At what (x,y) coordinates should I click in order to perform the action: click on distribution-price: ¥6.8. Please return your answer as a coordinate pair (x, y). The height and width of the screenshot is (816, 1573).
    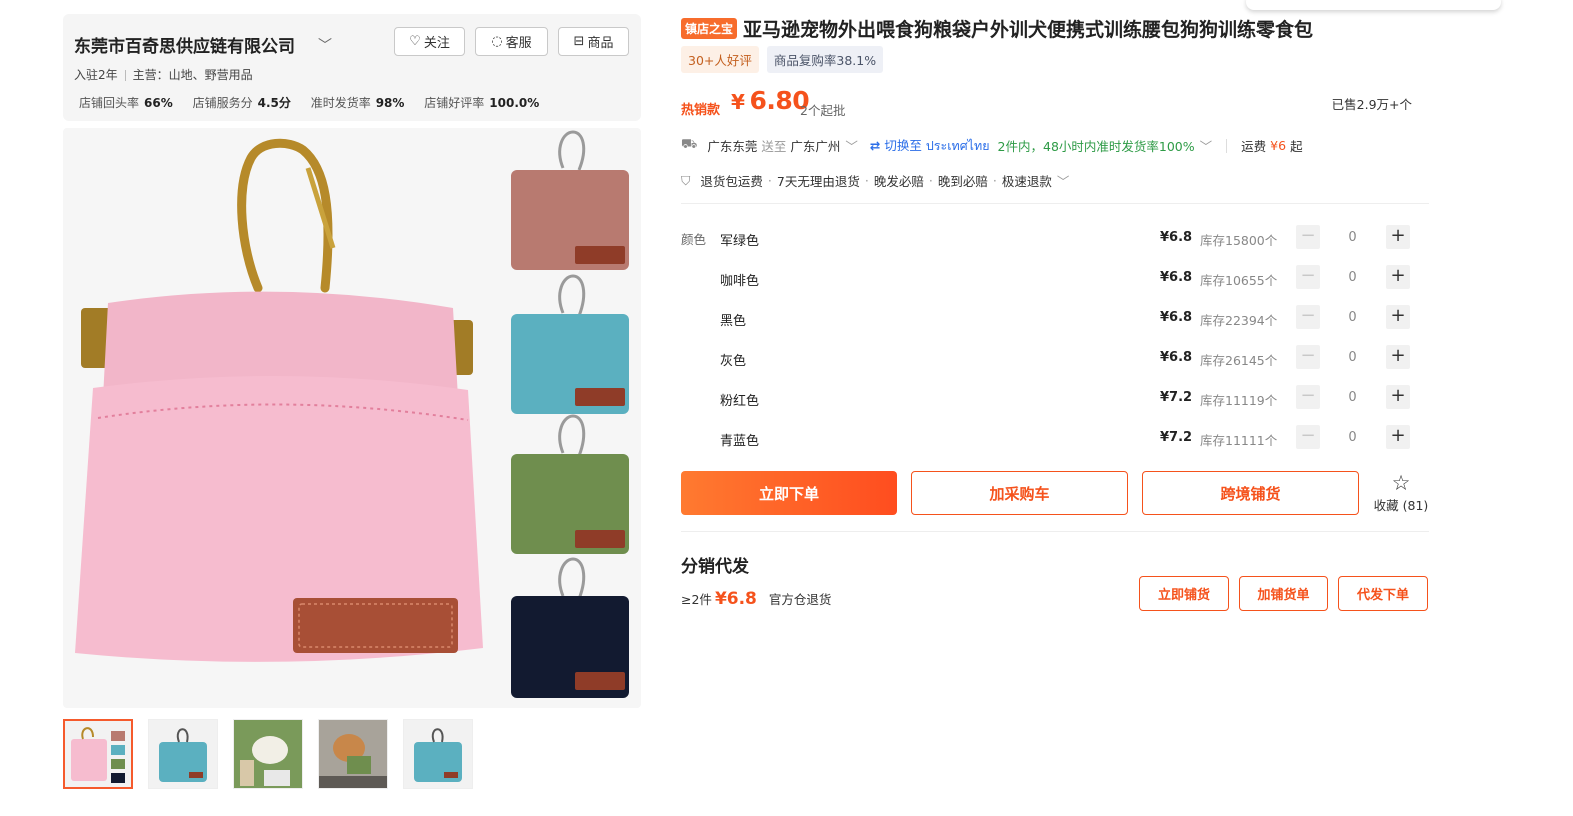
    Looking at the image, I should click on (735, 599).